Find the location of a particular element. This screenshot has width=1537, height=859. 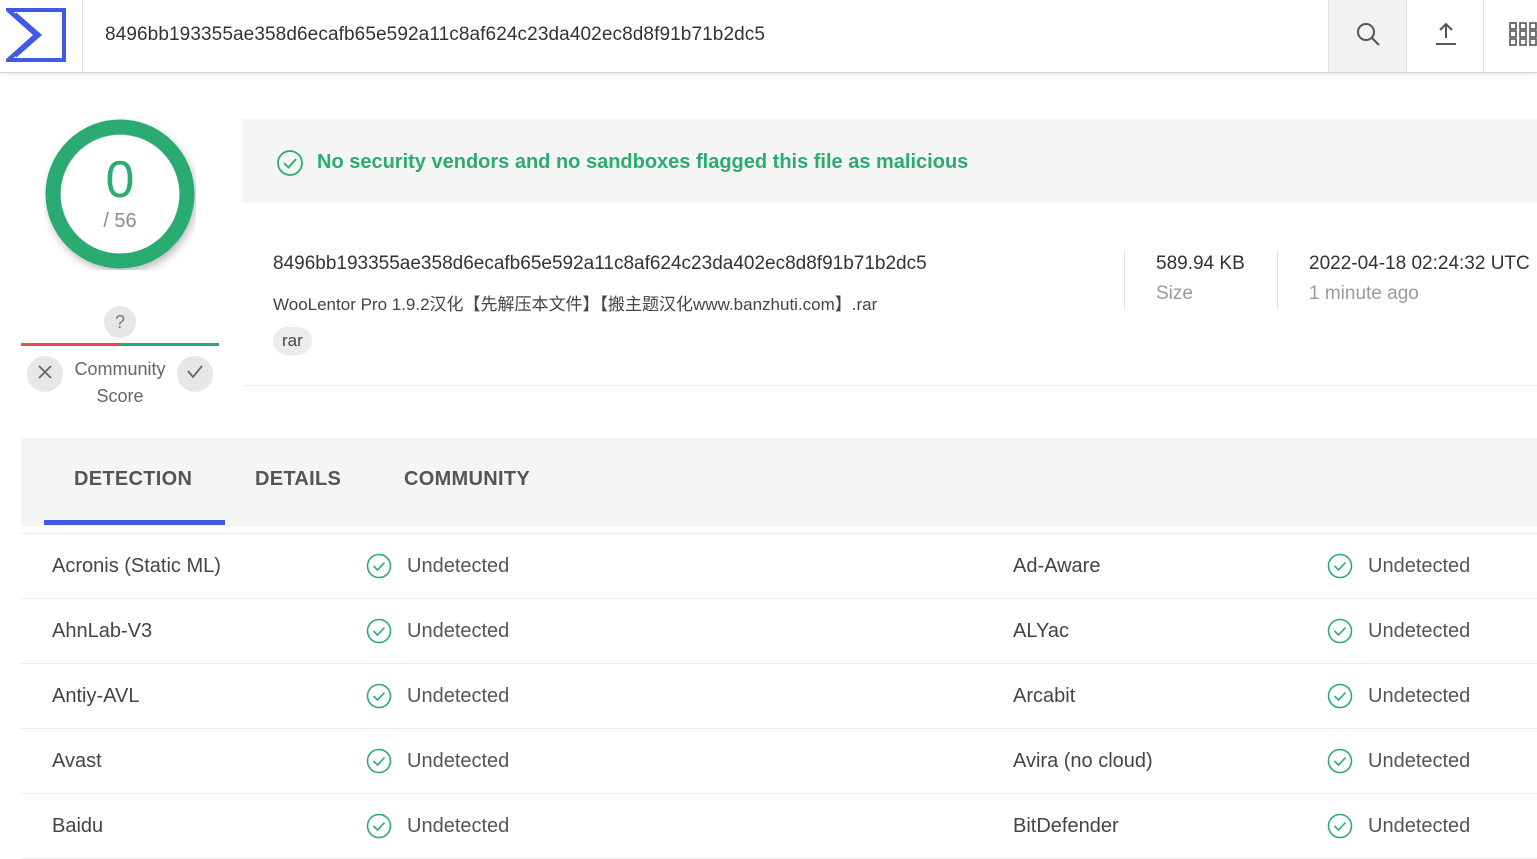

tab-bar is located at coordinates (779, 482).